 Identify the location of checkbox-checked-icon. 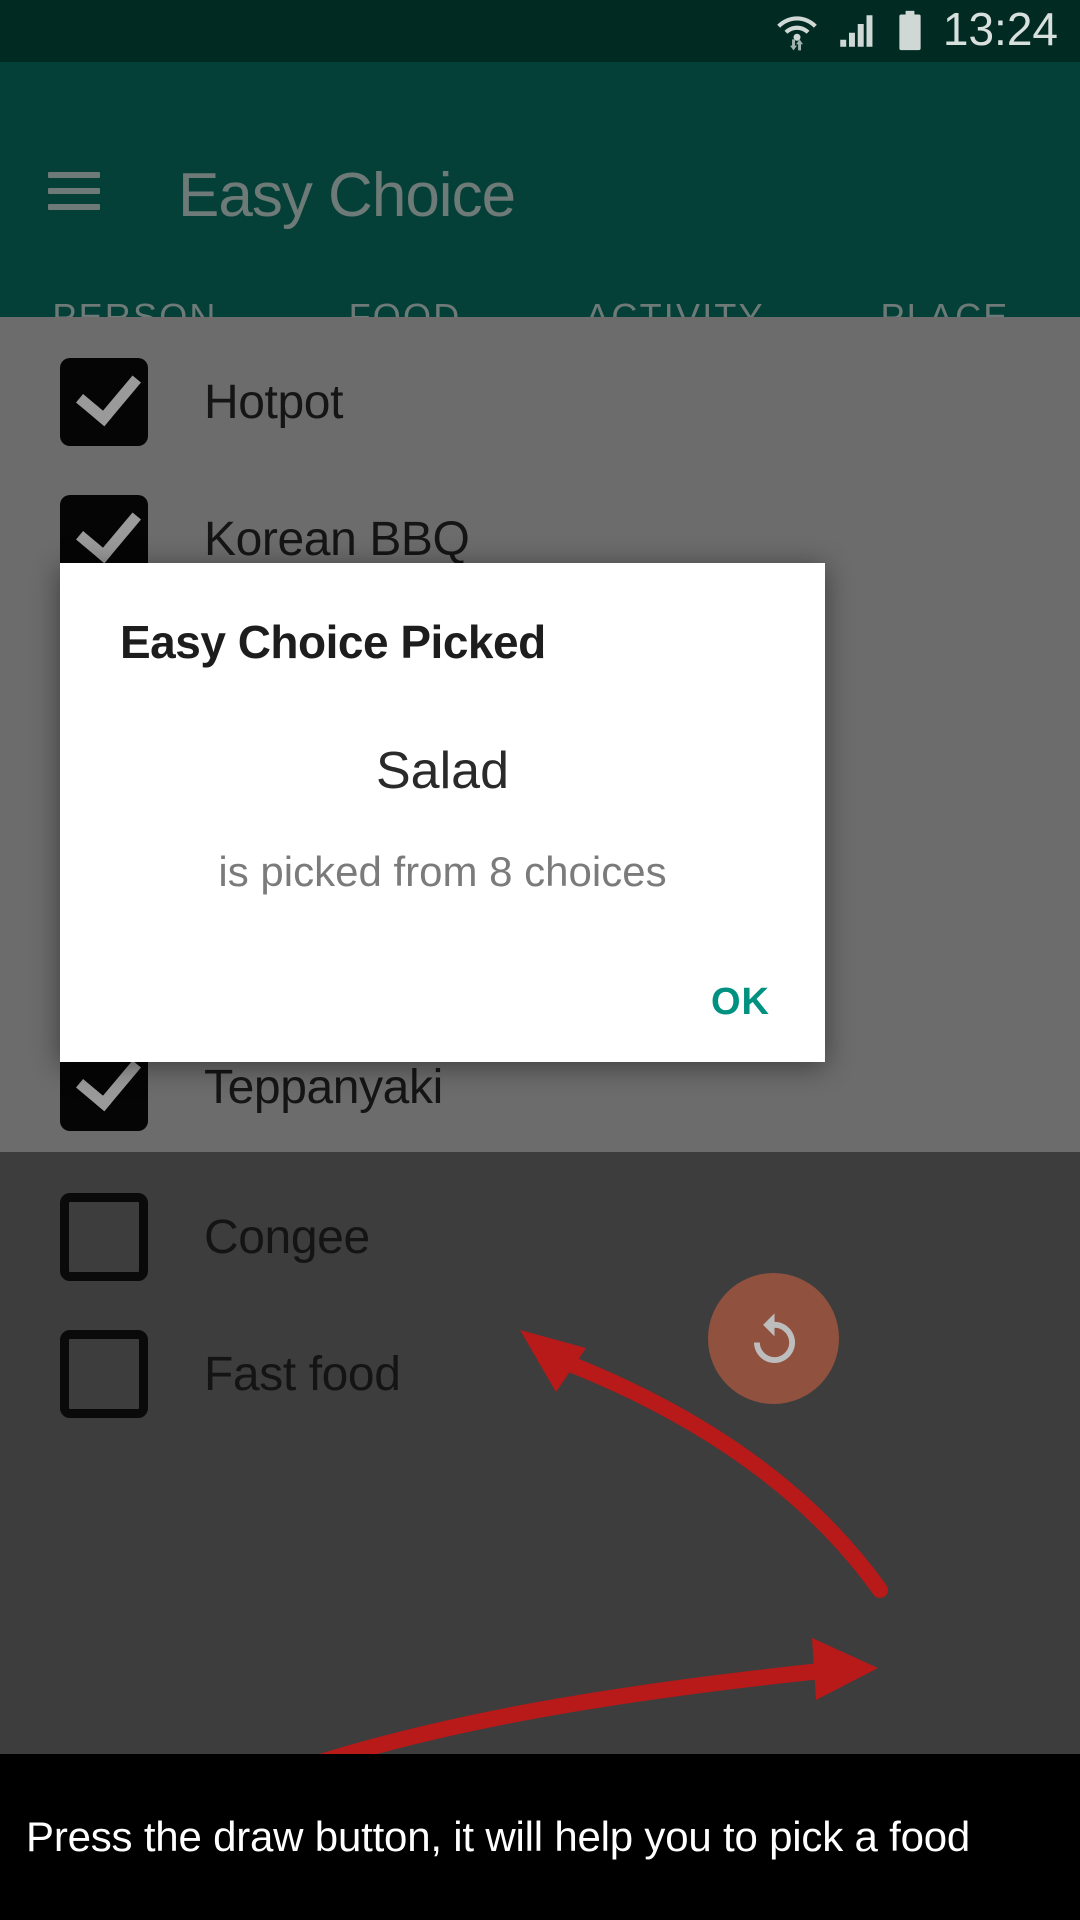
(104, 402).